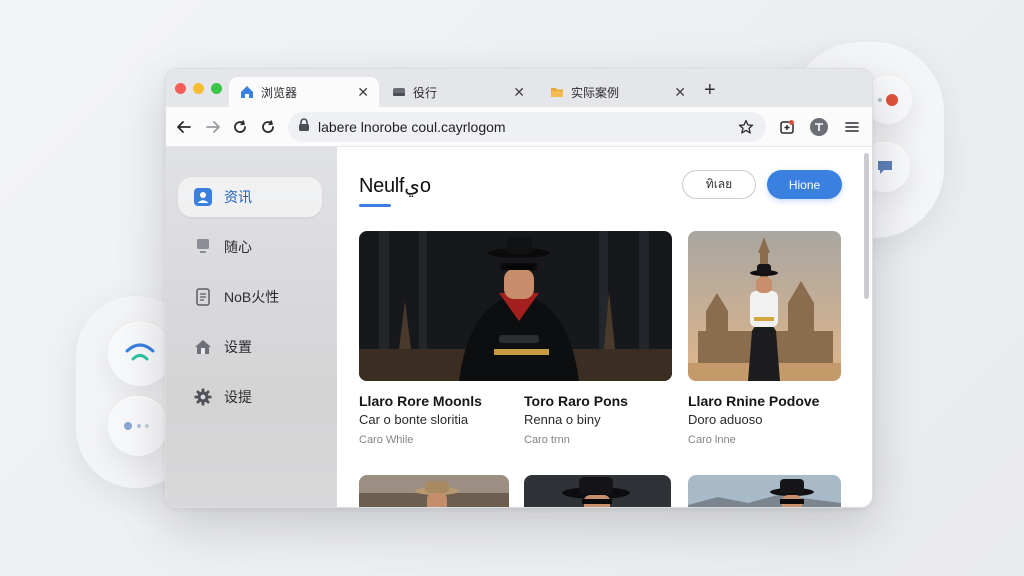 The image size is (1024, 576). I want to click on card-title: Llaro Rore Moonls, so click(420, 401).